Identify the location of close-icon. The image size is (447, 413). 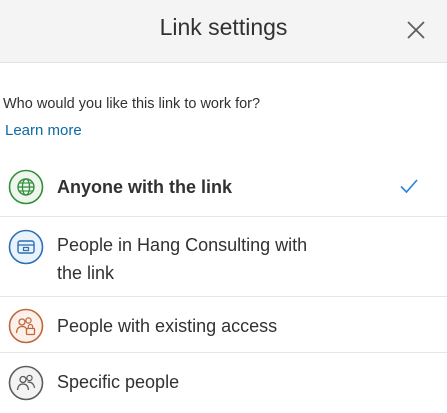
(416, 30).